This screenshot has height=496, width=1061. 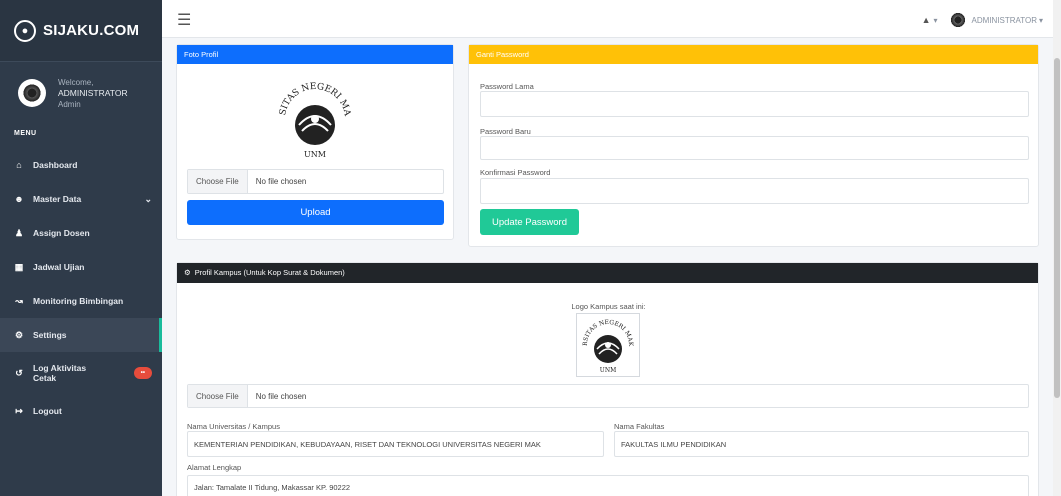 I want to click on sidebar-item-label: Monitoring Bimbingan, so click(x=78, y=301).